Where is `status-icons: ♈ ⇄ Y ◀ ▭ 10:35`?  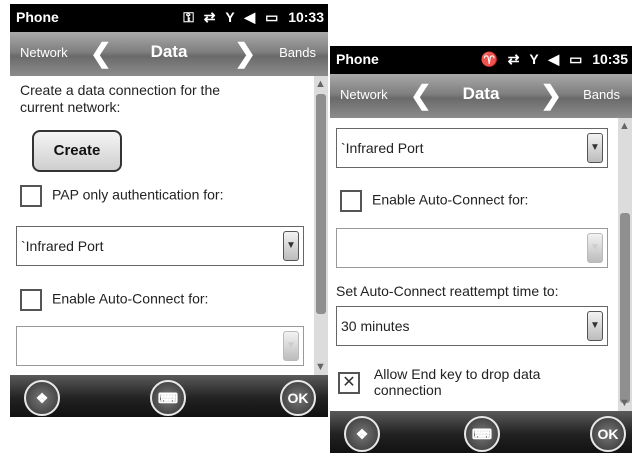
status-icons: ♈ ⇄ Y ◀ ▭ 10:35 is located at coordinates (551, 59).